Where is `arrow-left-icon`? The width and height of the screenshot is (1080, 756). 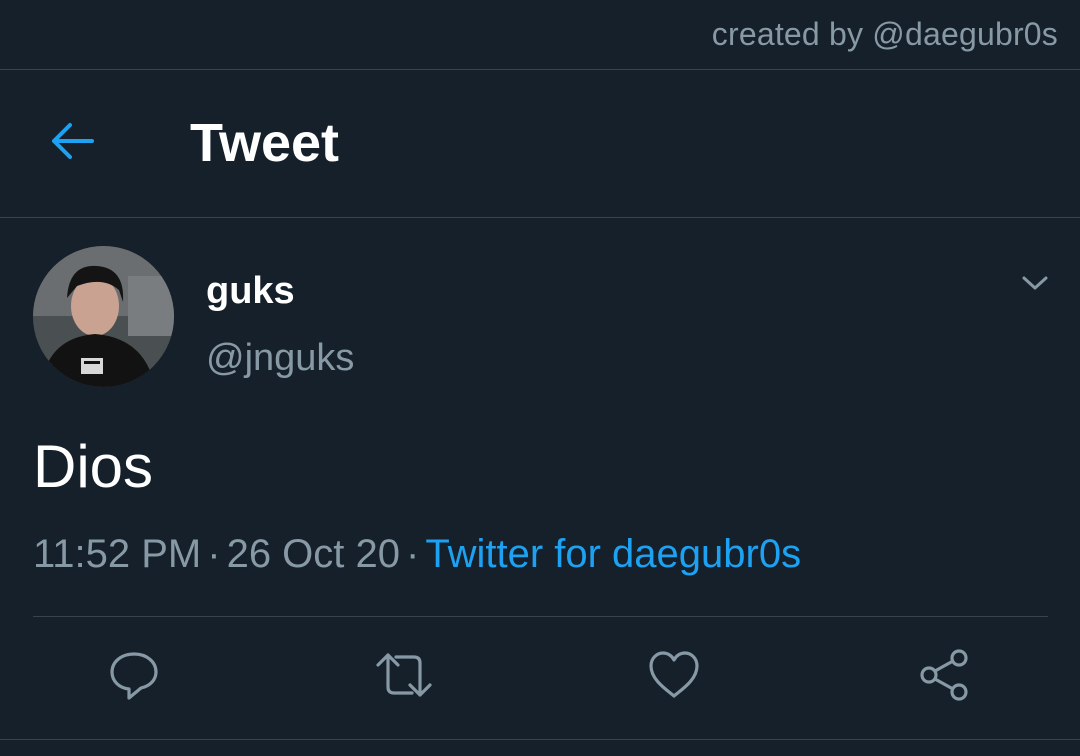
arrow-left-icon is located at coordinates (73, 143).